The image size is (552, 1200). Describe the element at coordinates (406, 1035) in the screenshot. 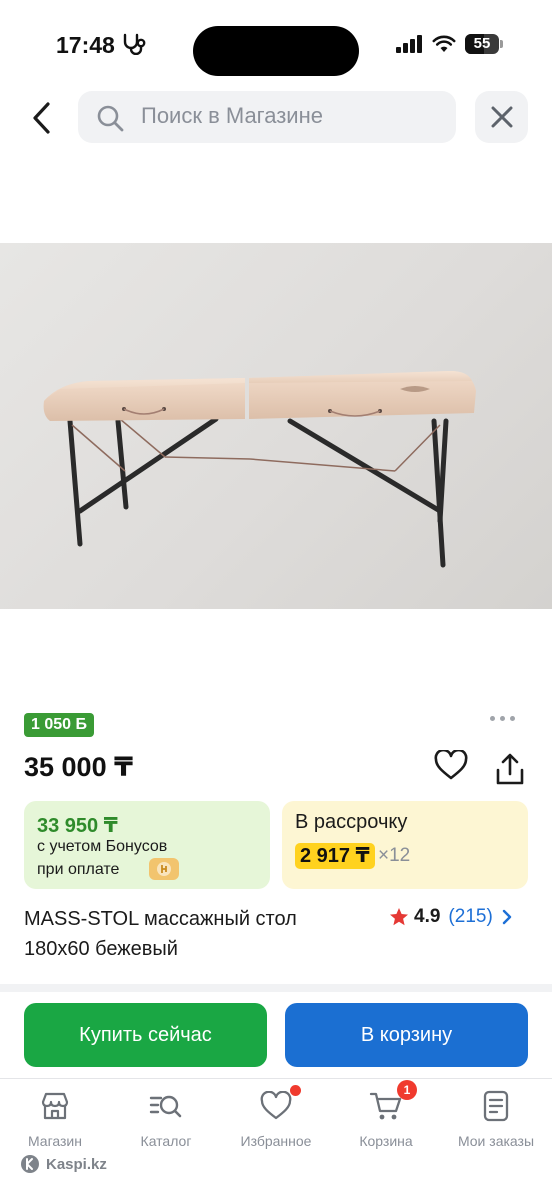

I see `add-to-cart-button: В корзину` at that location.